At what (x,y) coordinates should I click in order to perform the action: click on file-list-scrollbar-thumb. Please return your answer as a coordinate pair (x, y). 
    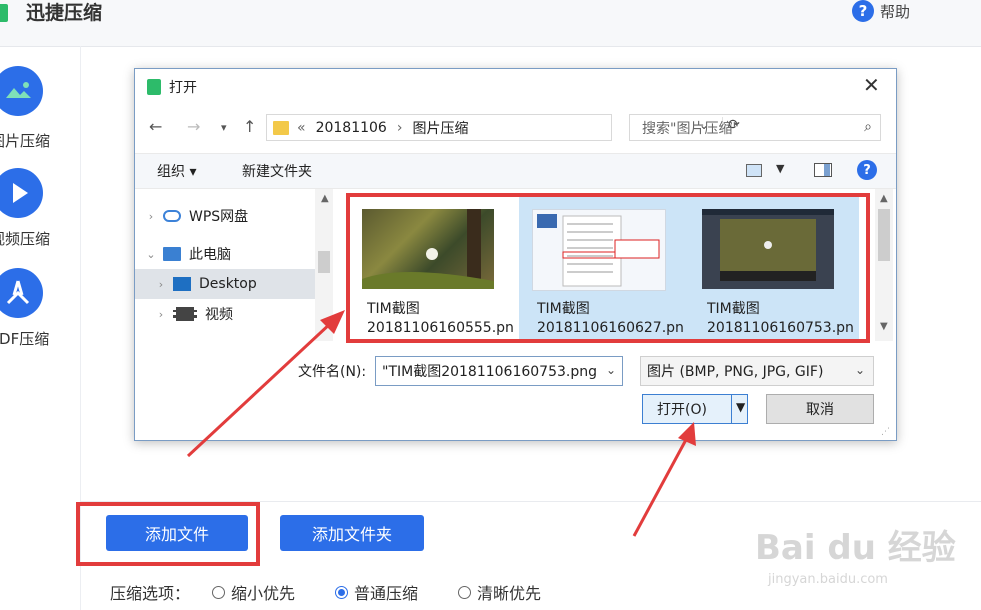
    Looking at the image, I should click on (884, 235).